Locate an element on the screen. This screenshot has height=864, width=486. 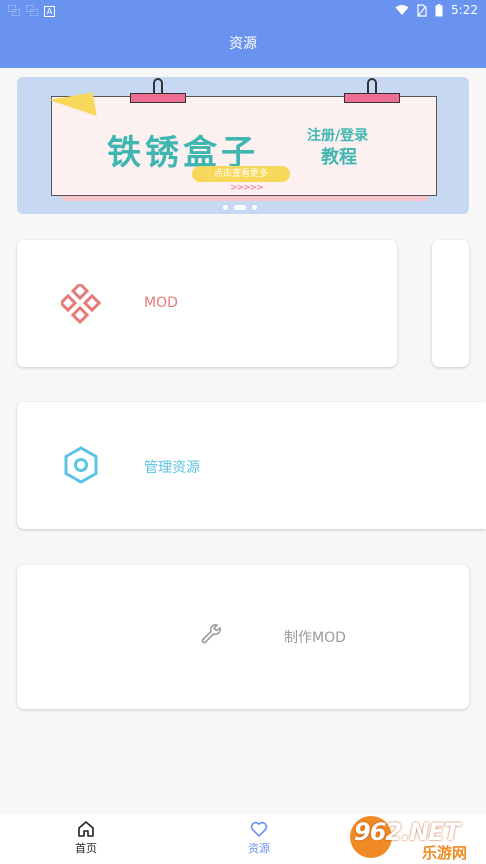
page-title: 资源 is located at coordinates (243, 44).